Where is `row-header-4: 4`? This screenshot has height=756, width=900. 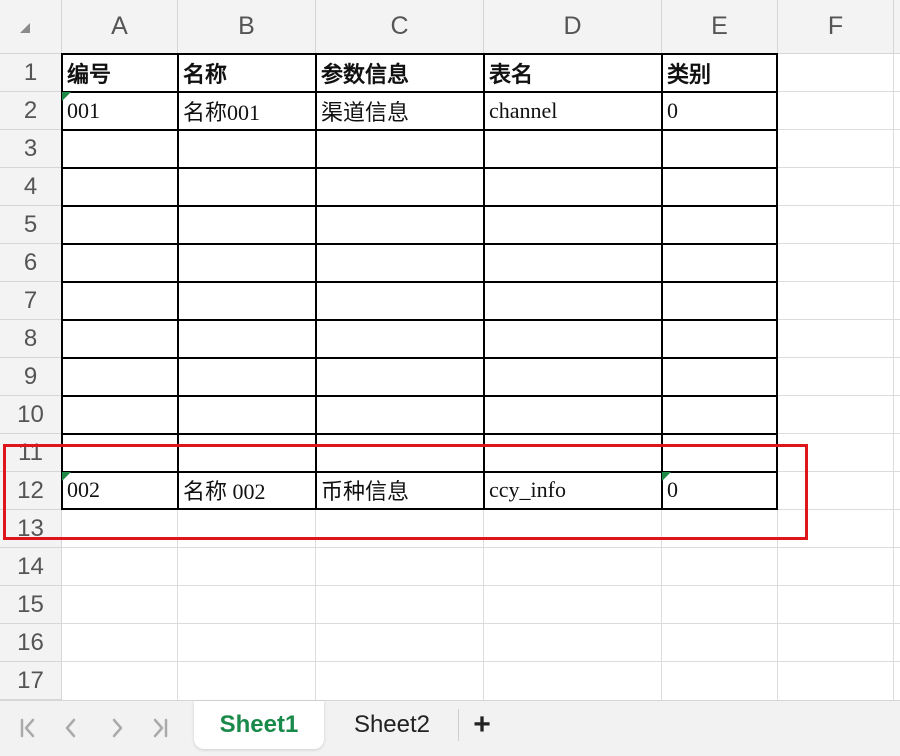
row-header-4: 4 is located at coordinates (31, 187).